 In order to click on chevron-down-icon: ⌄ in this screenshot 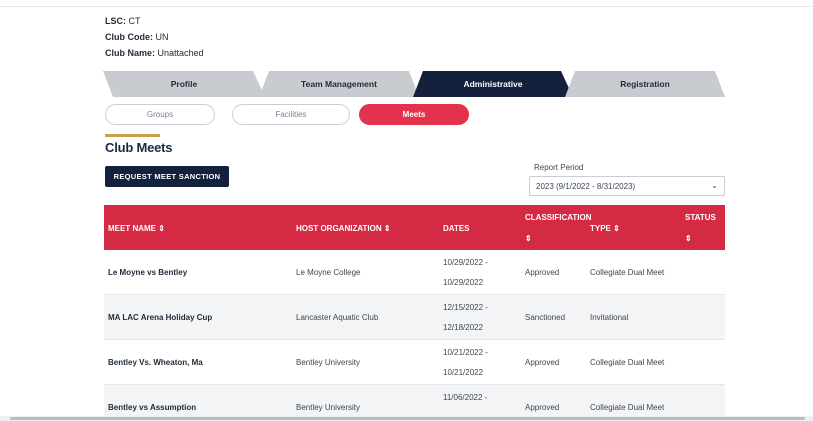, I will do `click(714, 185)`.